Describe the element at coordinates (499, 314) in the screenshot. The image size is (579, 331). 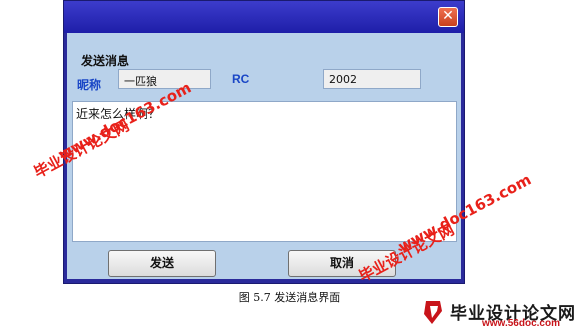
I see `site-logo: 毕业设计论文网 www.56doc.com` at that location.